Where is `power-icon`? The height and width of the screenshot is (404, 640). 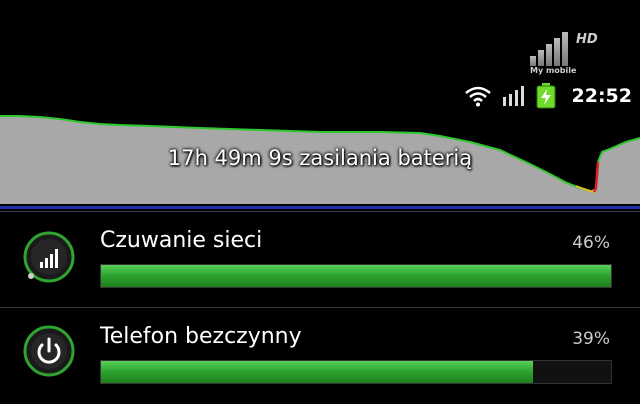
power-icon is located at coordinates (49, 351).